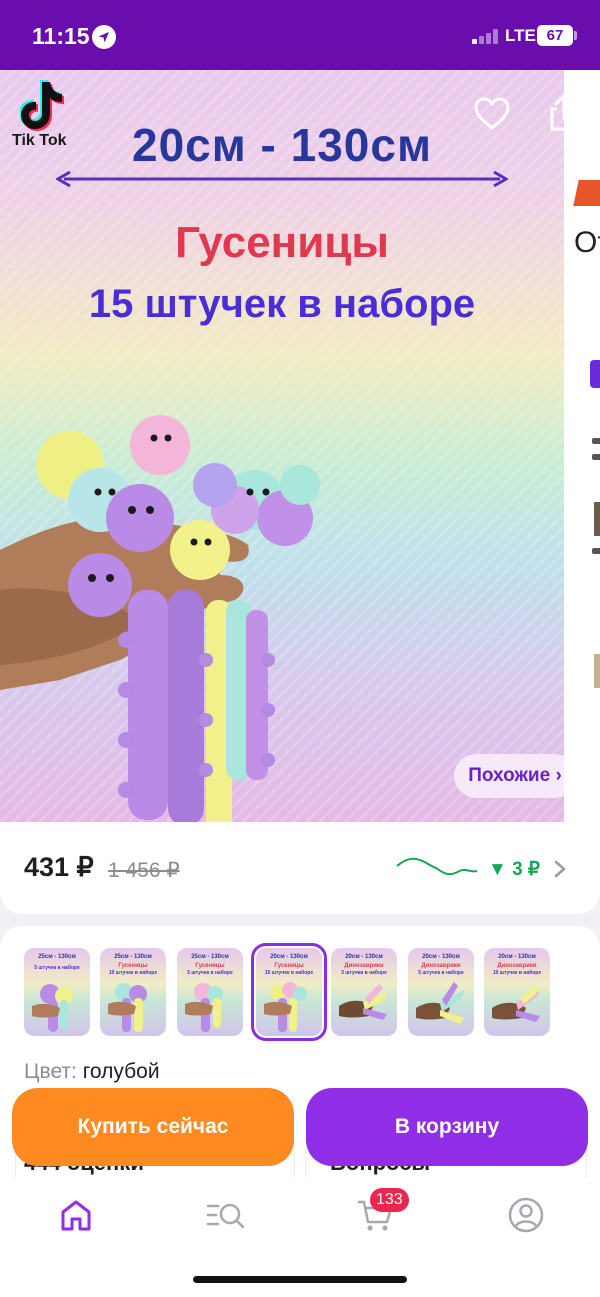  What do you see at coordinates (520, 35) in the screenshot?
I see `network-type: LTE` at bounding box center [520, 35].